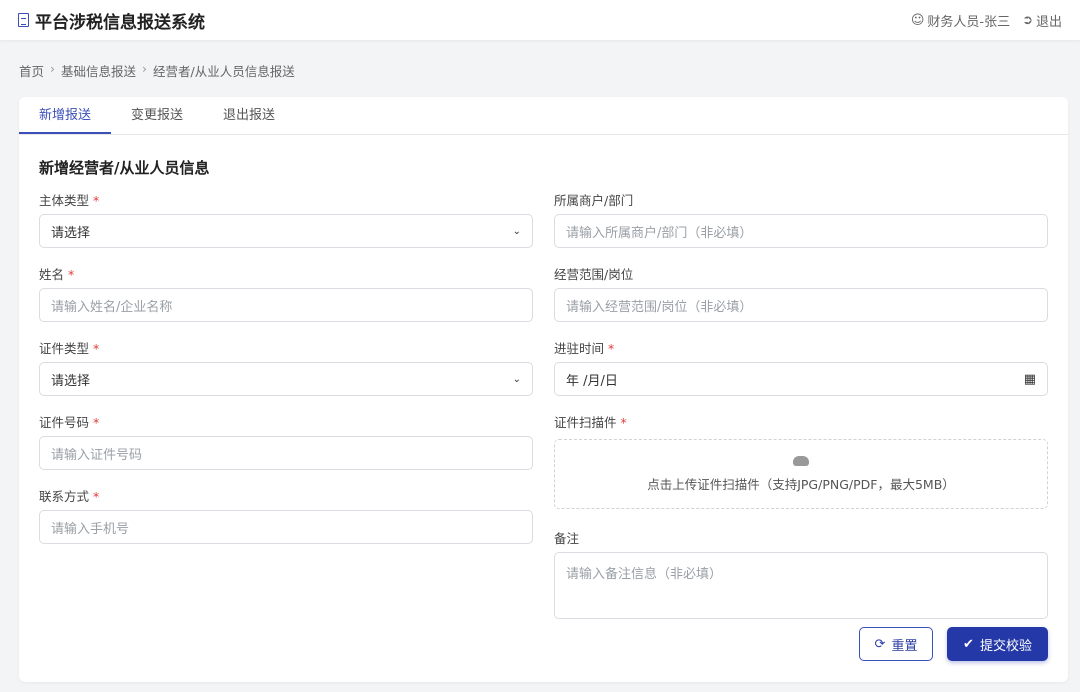 Image resolution: width=1080 pixels, height=692 pixels. What do you see at coordinates (249, 115) in the screenshot?
I see `tab-exit-report: 退出报送` at bounding box center [249, 115].